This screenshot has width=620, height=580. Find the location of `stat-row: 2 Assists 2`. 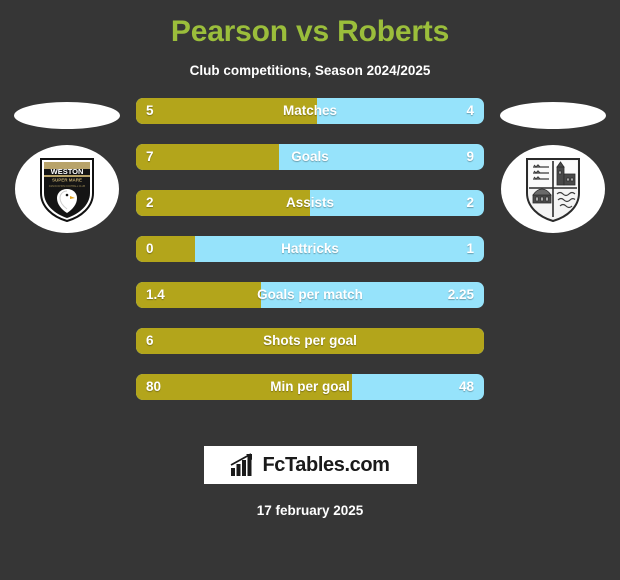

stat-row: 2 Assists 2 is located at coordinates (310, 203).